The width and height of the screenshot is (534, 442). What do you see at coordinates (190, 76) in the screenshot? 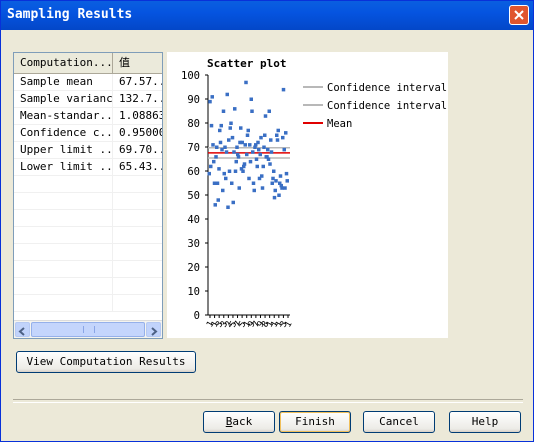
I see `y-tick-label: 100` at bounding box center [190, 76].